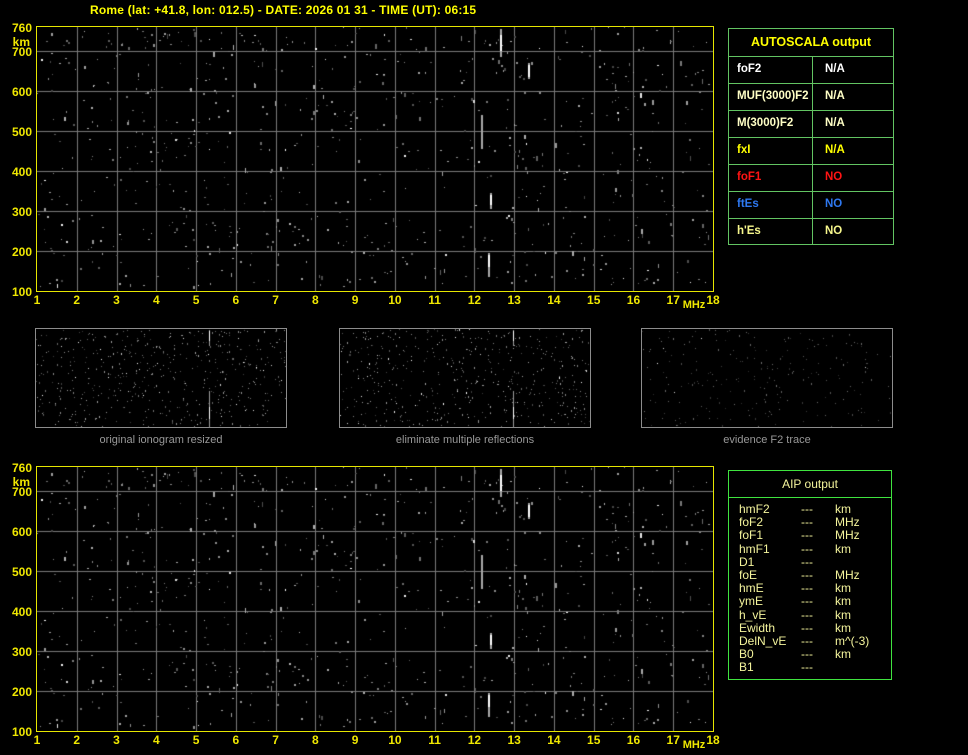  I want to click on caption-original-ionogram: original ionogram resized, so click(161, 440).